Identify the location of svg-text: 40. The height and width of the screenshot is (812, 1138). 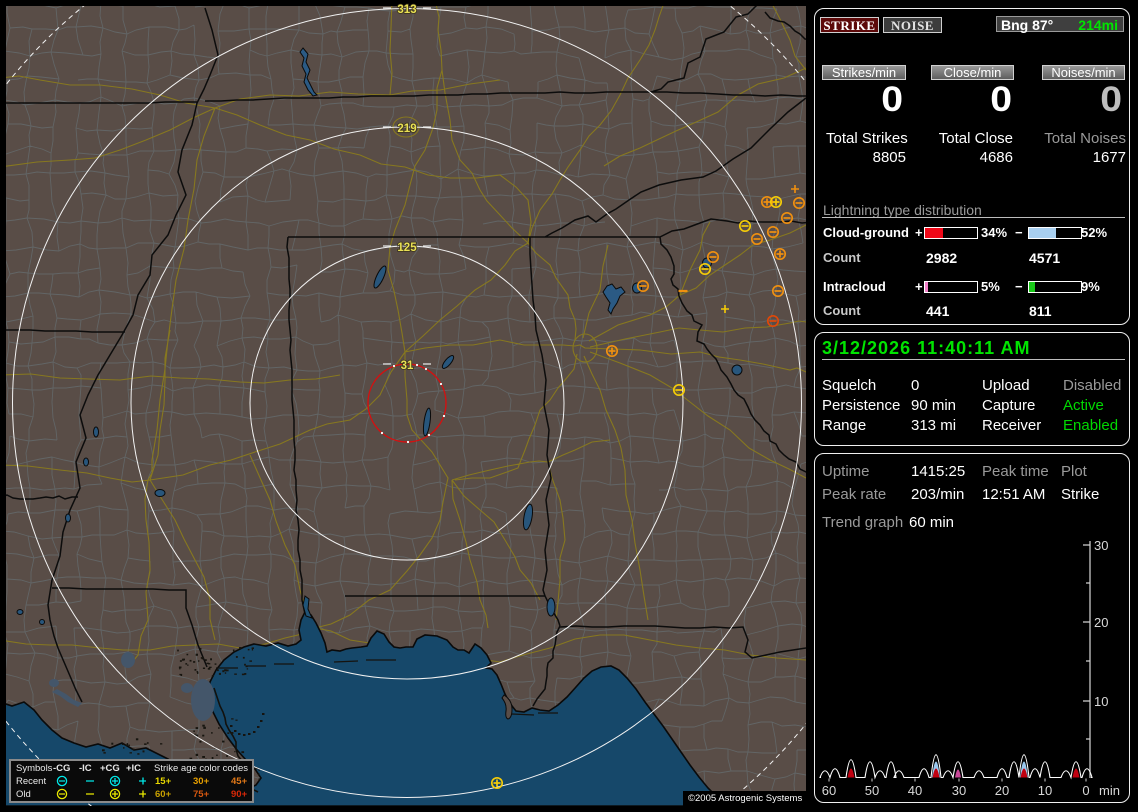
(915, 790).